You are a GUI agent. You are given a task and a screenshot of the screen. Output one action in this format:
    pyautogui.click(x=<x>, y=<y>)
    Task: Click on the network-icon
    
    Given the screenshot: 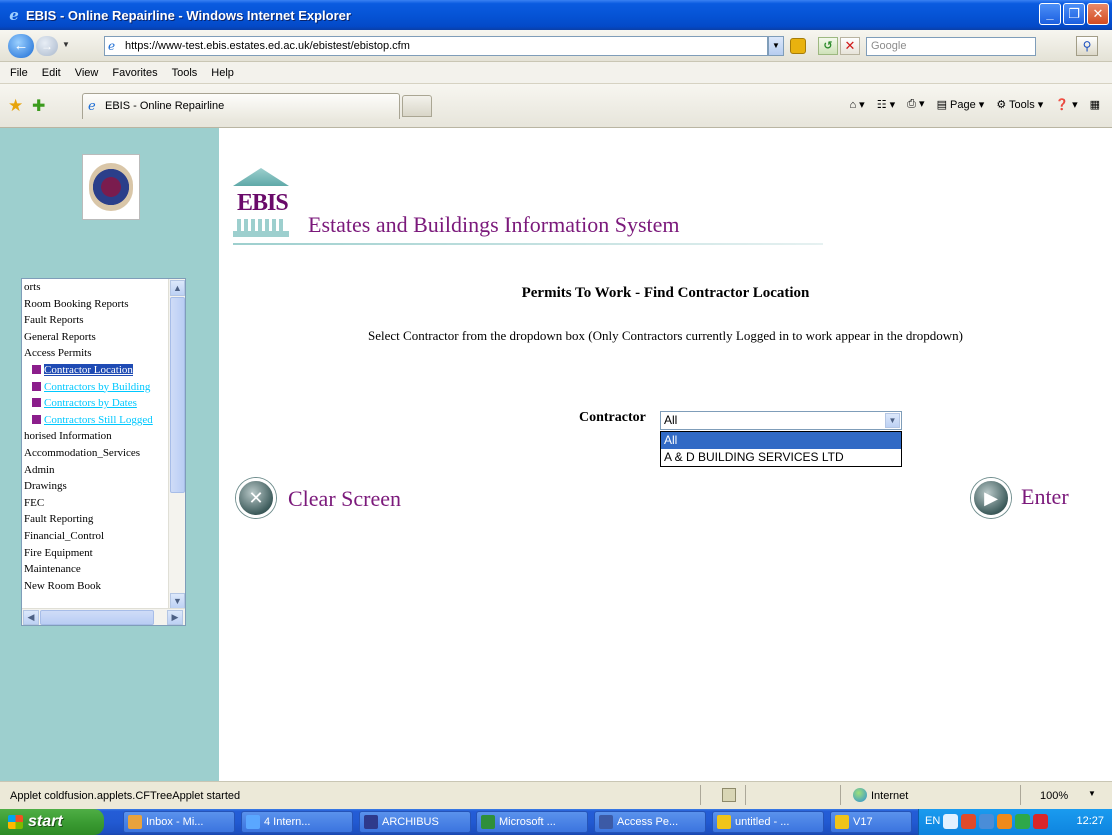 What is the action you would take?
    pyautogui.click(x=986, y=821)
    